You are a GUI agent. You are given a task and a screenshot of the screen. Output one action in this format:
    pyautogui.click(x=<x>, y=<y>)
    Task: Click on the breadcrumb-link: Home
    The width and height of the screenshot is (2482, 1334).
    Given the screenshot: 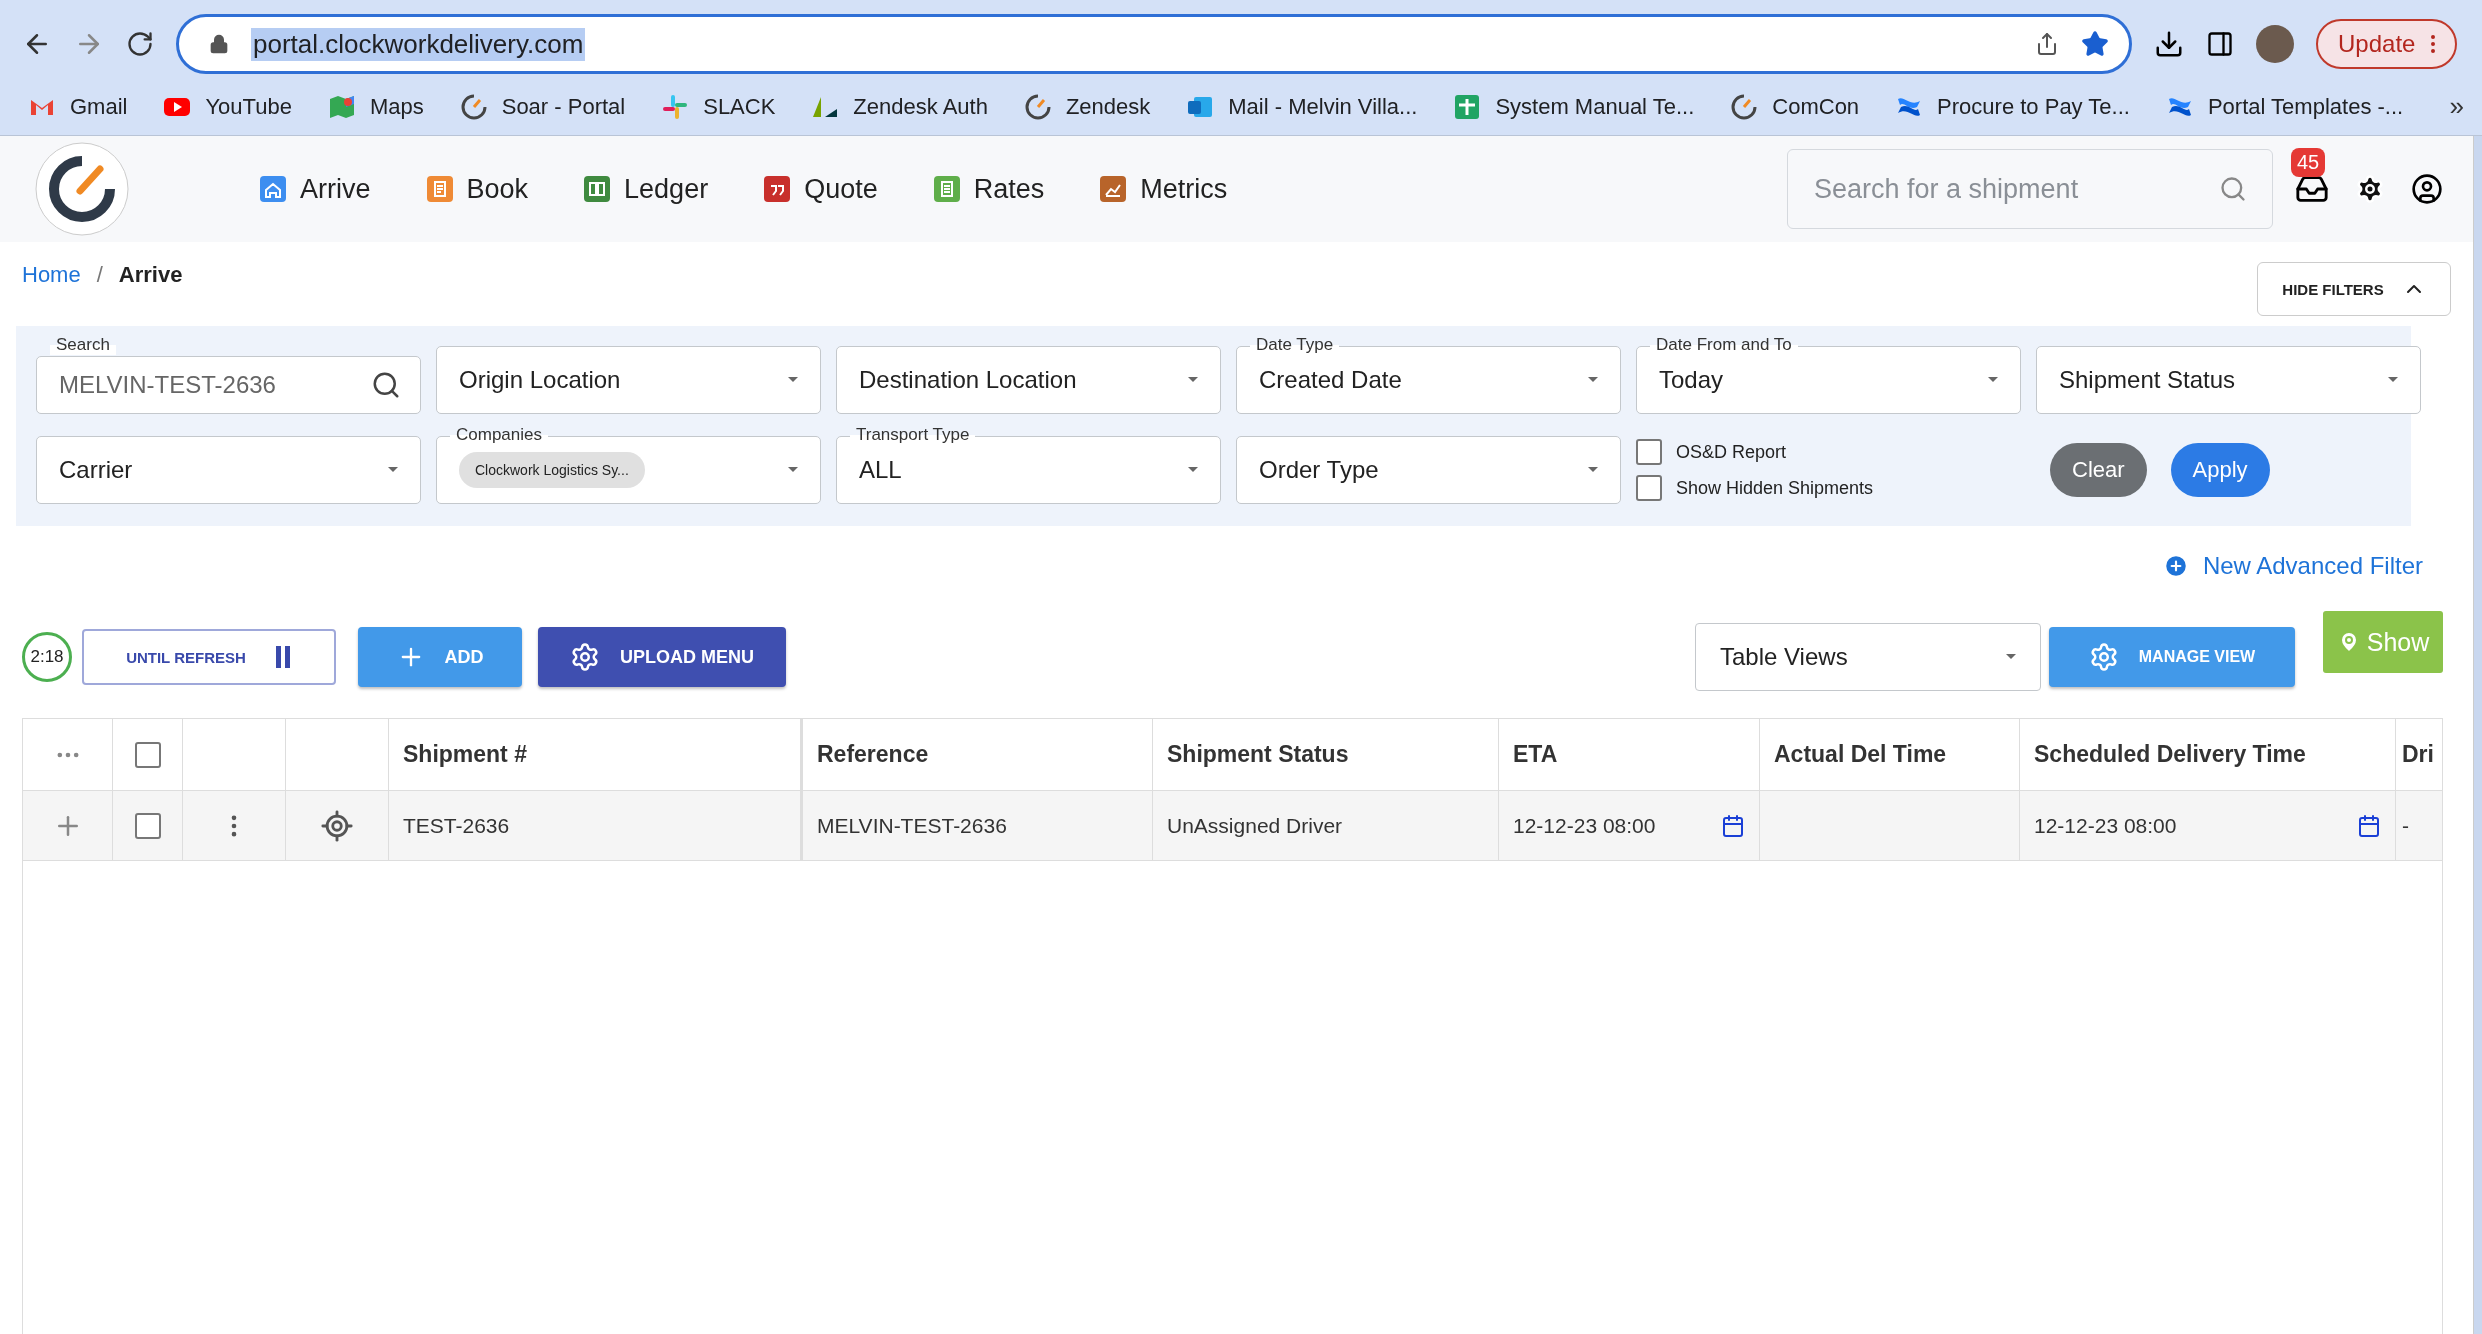 What is the action you would take?
    pyautogui.click(x=51, y=275)
    